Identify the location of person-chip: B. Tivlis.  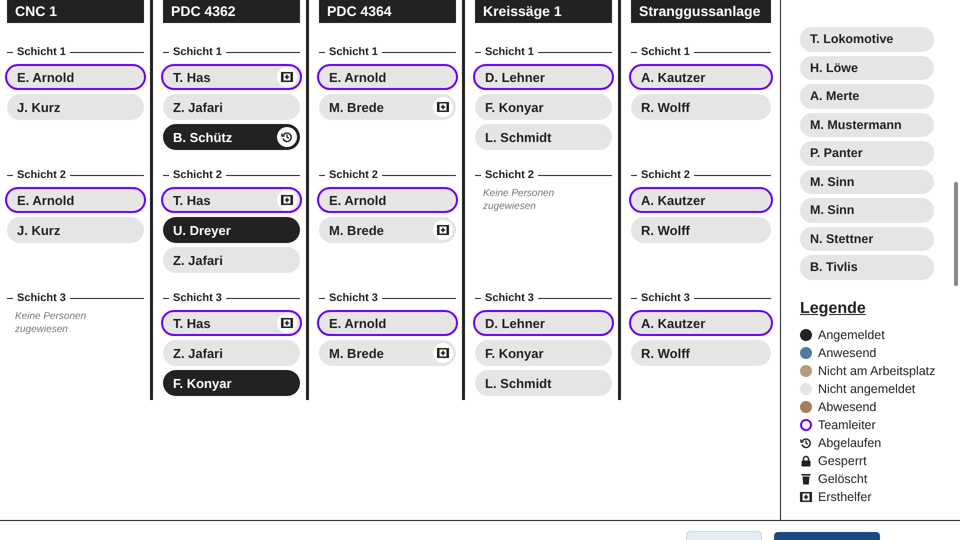
(867, 267).